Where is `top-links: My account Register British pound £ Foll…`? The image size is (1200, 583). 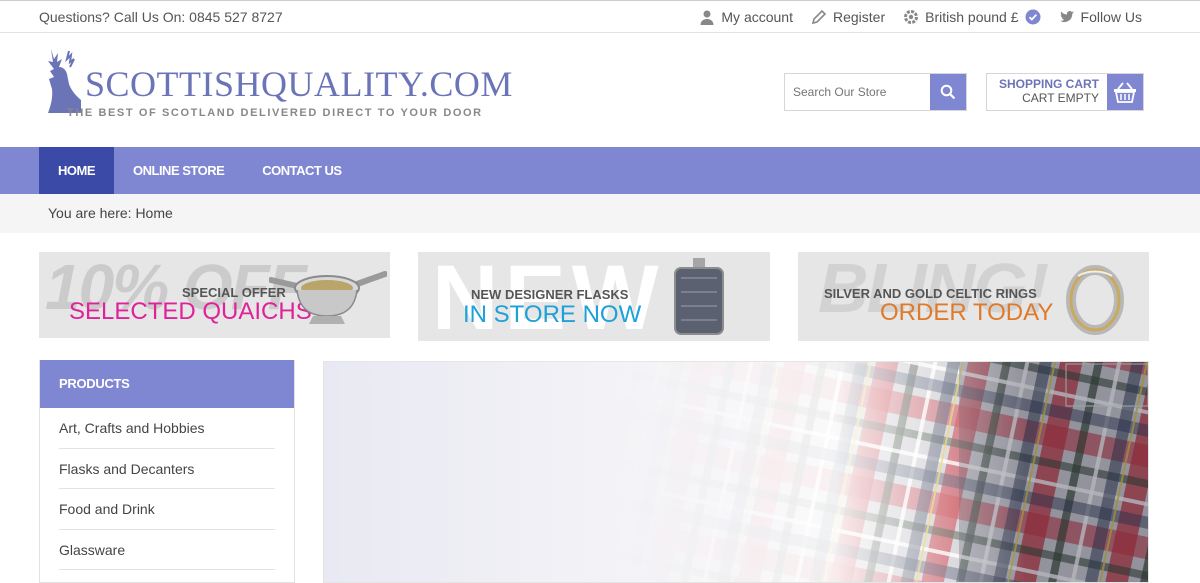
top-links: My account Register British pound £ Foll… is located at coordinates (920, 17).